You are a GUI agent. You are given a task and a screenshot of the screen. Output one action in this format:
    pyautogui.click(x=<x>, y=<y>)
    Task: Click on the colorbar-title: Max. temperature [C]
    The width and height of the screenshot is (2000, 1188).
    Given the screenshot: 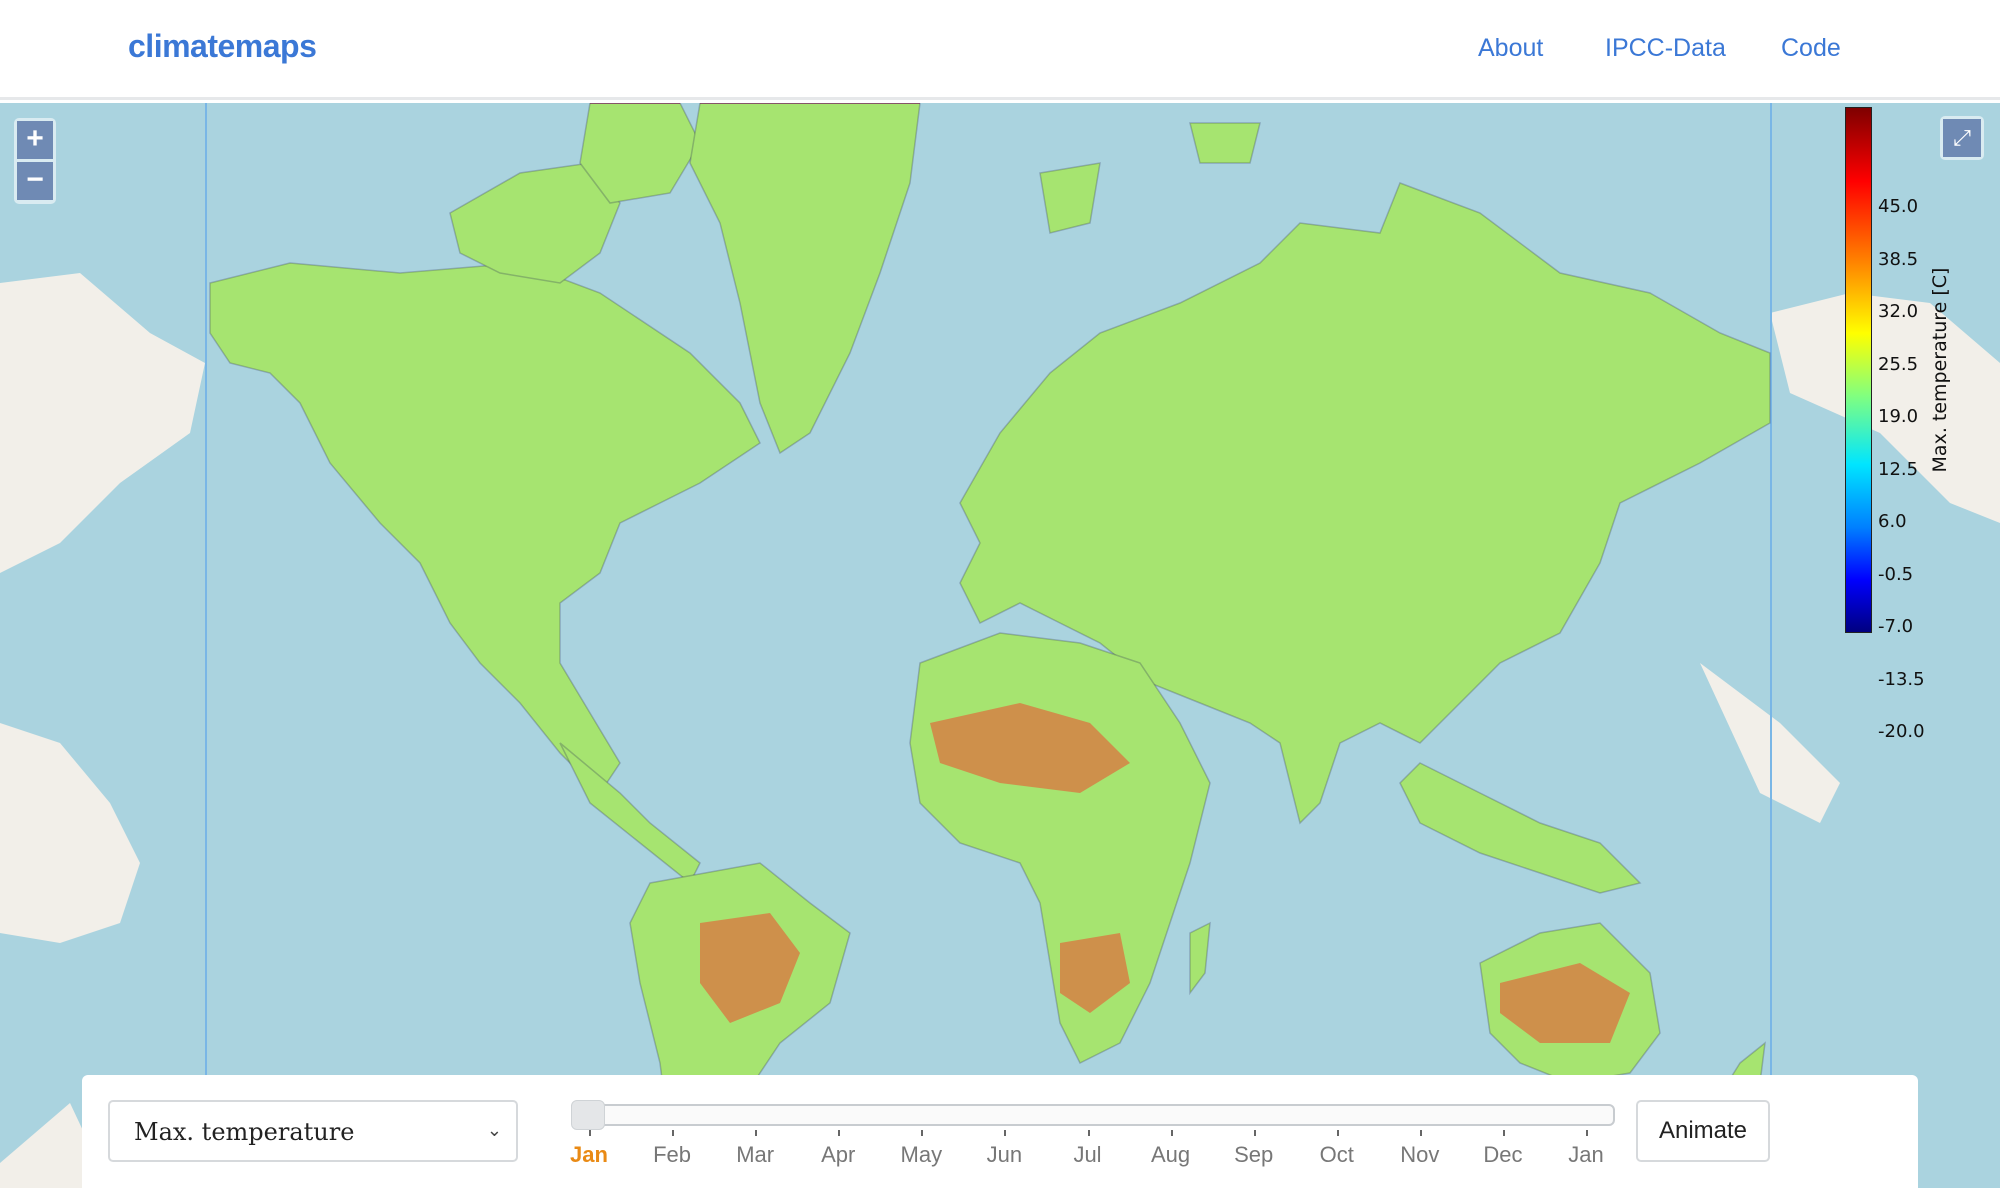 What is the action you would take?
    pyautogui.click(x=1940, y=370)
    